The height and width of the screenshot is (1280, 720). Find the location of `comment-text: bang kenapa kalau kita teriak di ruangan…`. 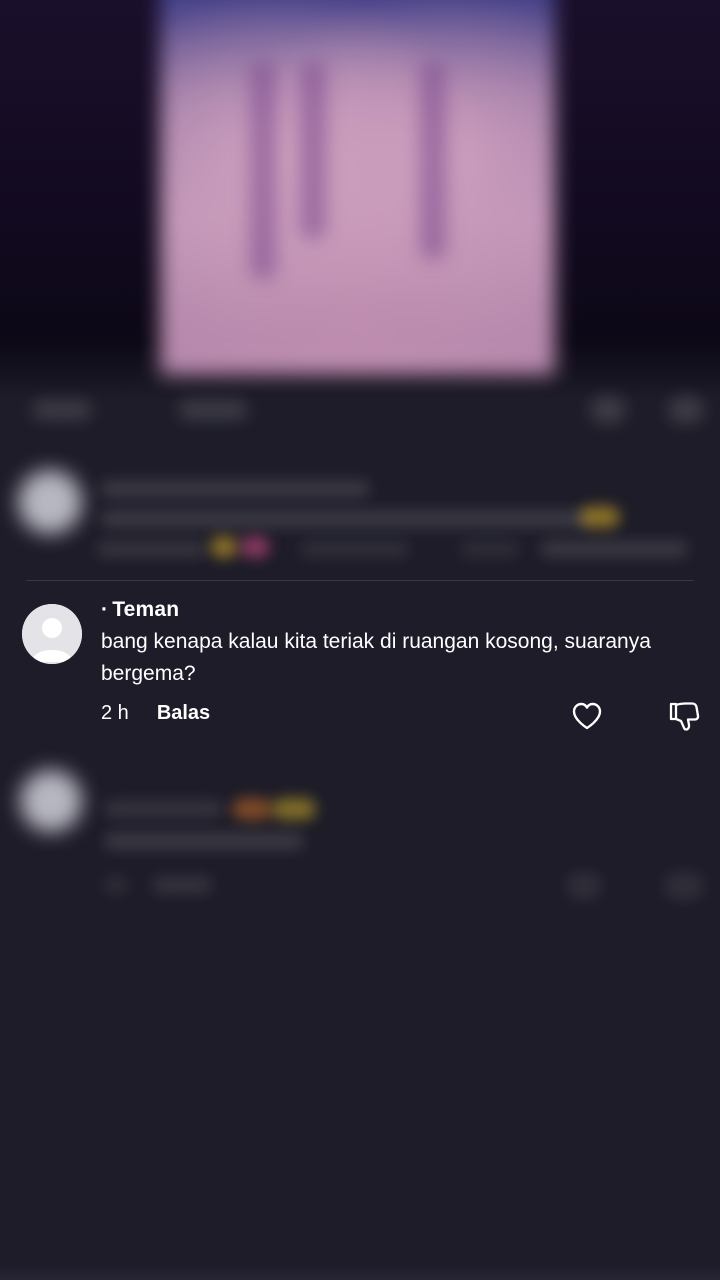

comment-text: bang kenapa kalau kita teriak di ruangan… is located at coordinates (376, 657).